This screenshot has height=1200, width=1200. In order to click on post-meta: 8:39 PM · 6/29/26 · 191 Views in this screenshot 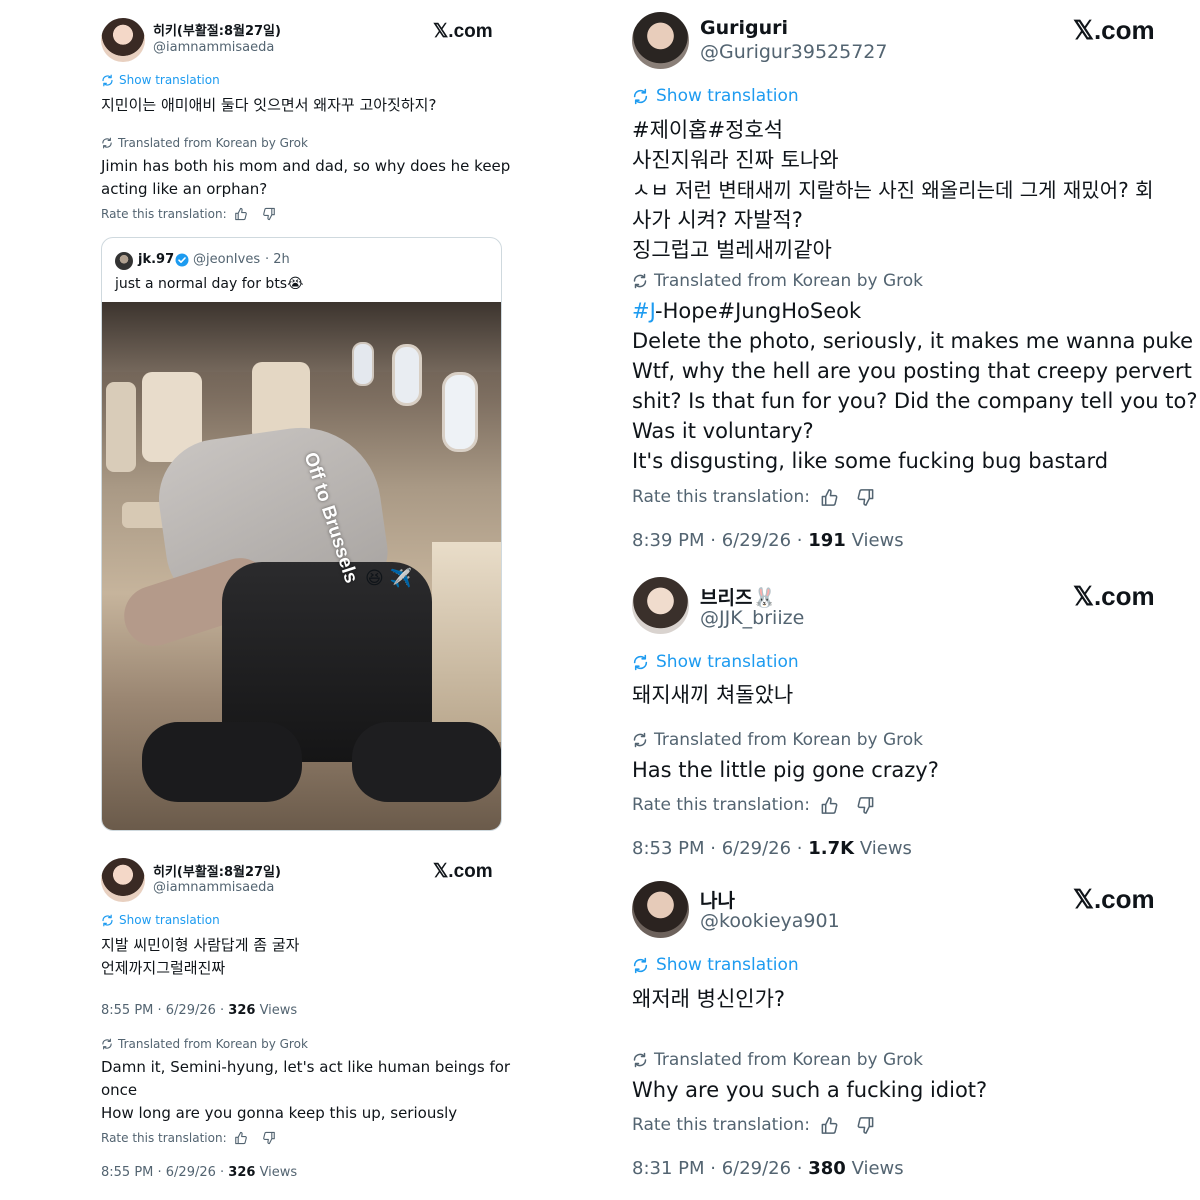, I will do `click(768, 540)`.